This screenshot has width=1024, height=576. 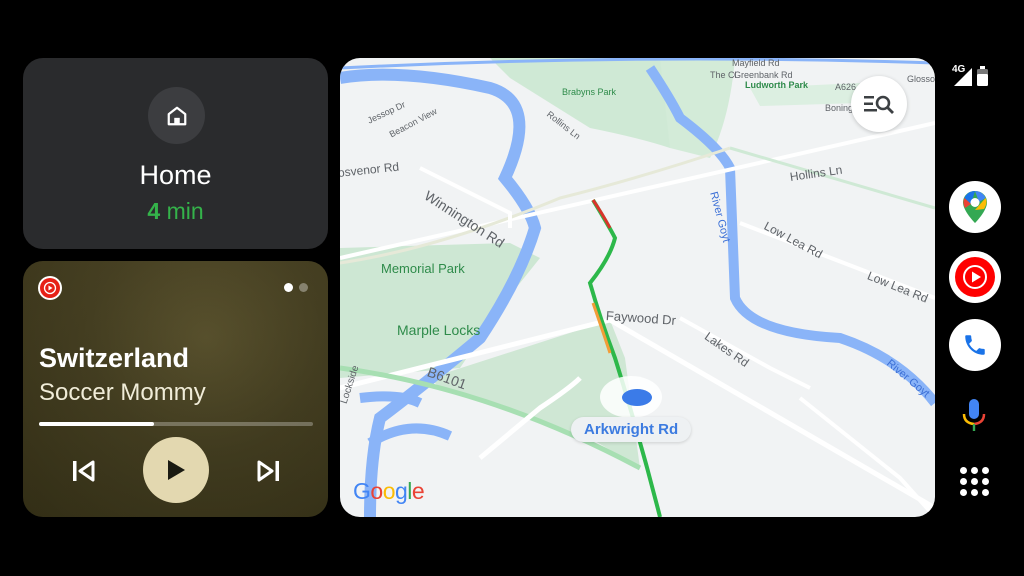 I want to click on search-list-icon, so click(x=879, y=104).